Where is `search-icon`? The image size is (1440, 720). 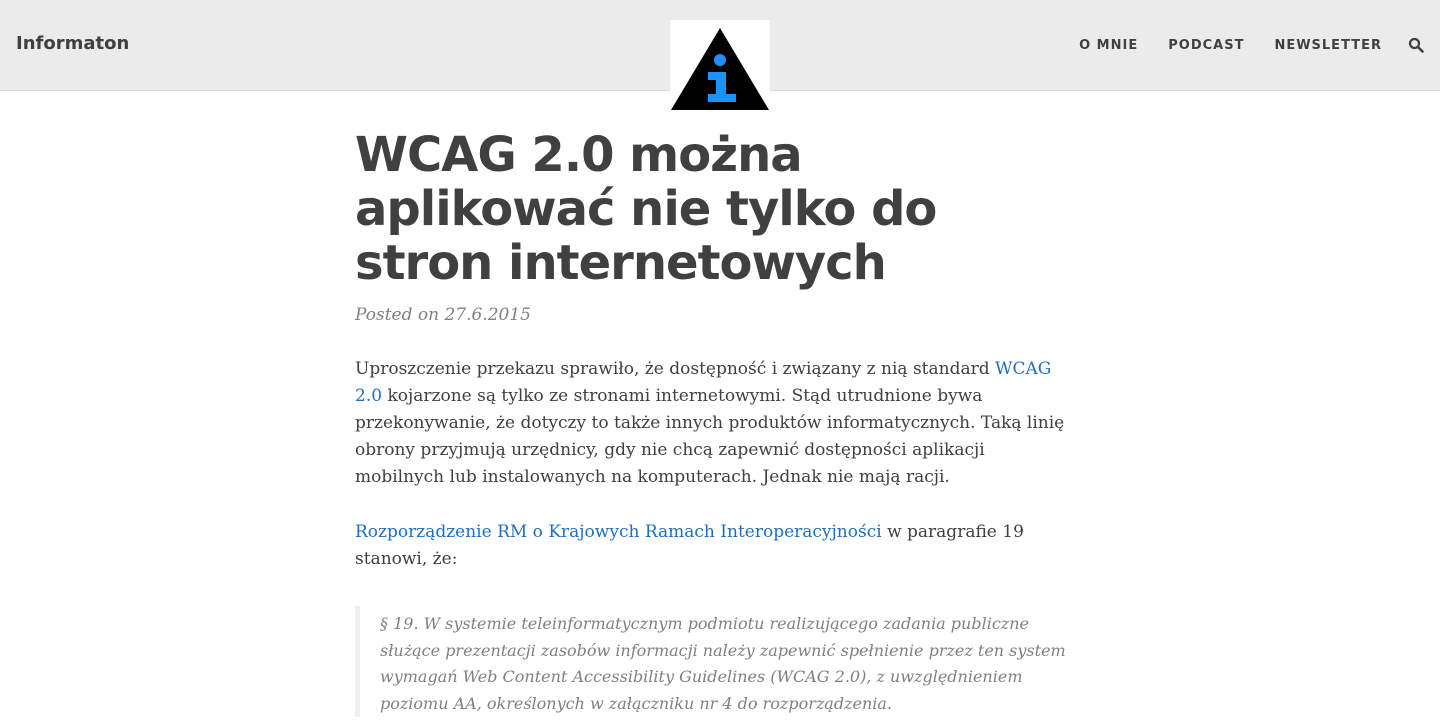 search-icon is located at coordinates (1416, 45).